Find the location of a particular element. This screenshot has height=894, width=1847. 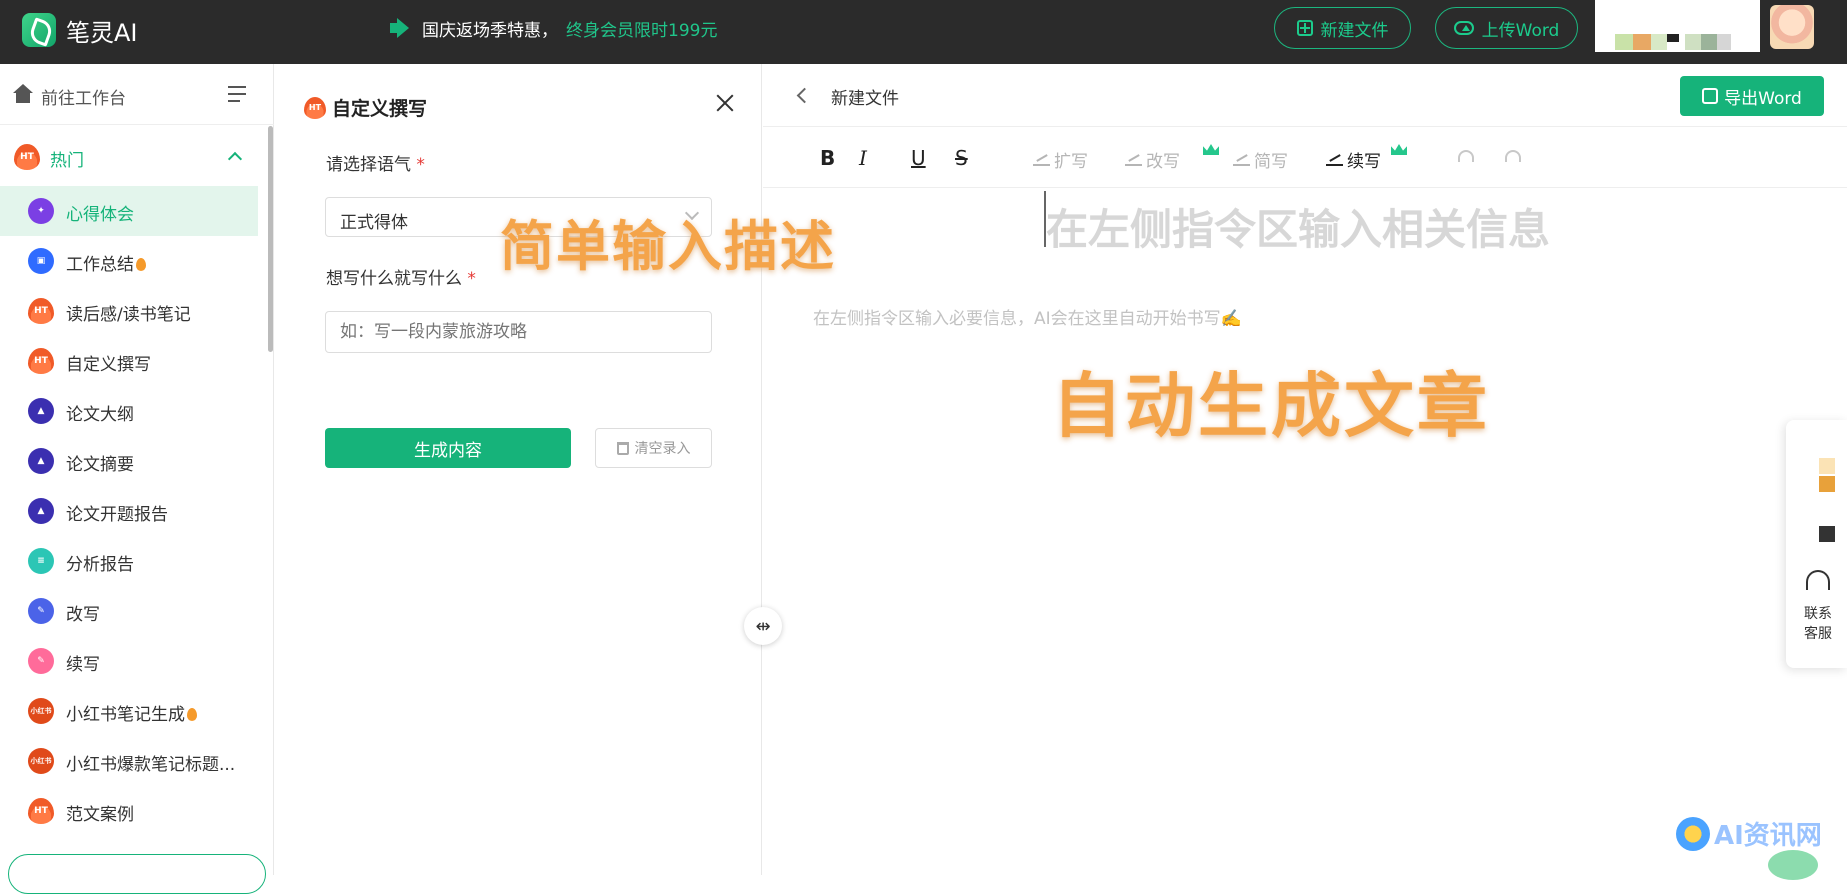

sidebar-item-xhs-notes: 小红书 小红书笔记生成 is located at coordinates (129, 711).